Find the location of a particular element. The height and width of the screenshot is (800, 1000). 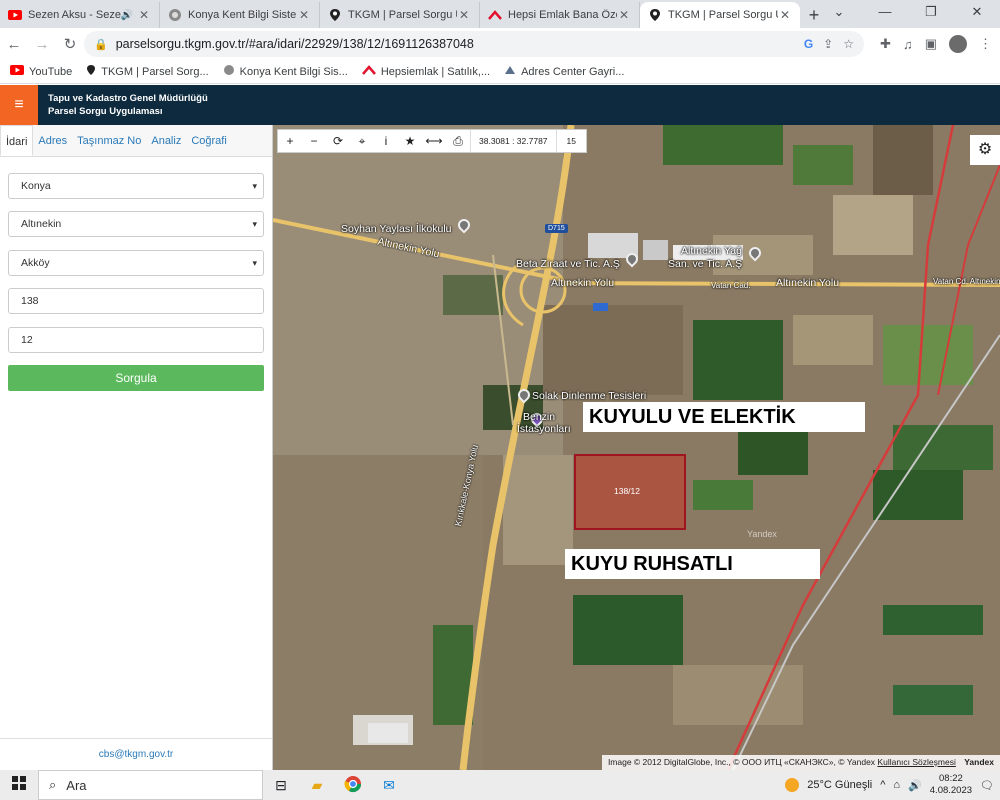

block-value: 138 is located at coordinates (30, 301).